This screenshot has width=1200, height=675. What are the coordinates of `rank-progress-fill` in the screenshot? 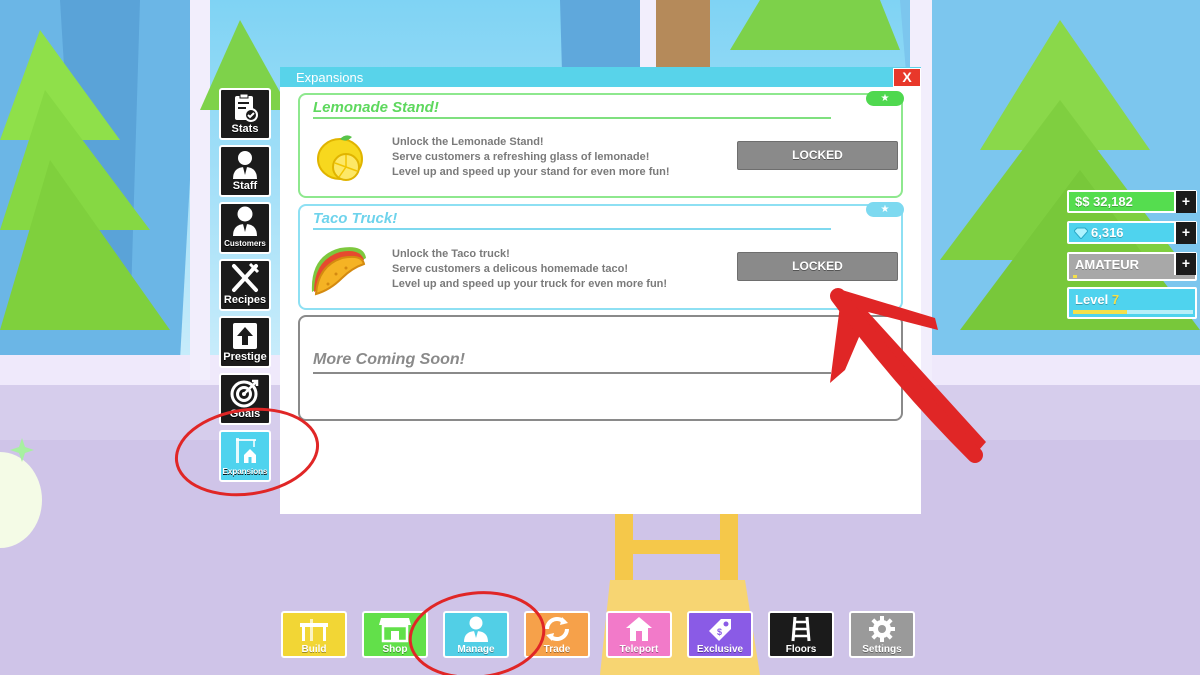 It's located at (1075, 276).